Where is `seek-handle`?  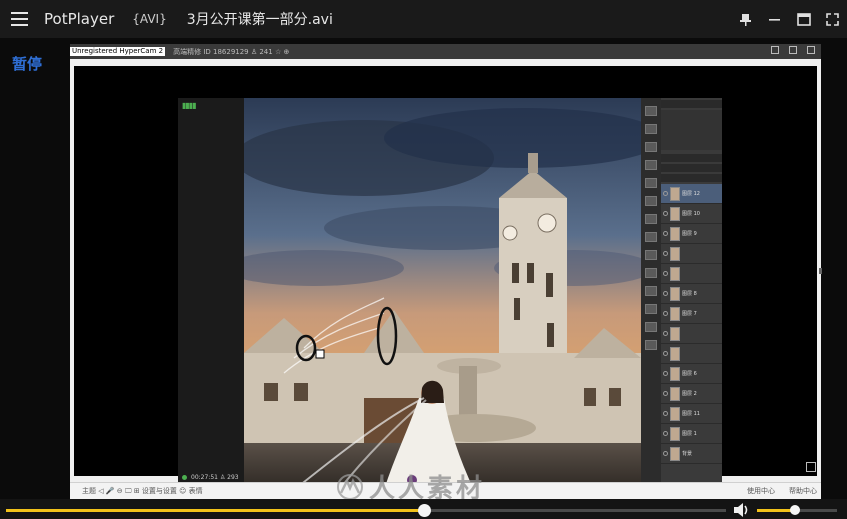 seek-handle is located at coordinates (424, 510).